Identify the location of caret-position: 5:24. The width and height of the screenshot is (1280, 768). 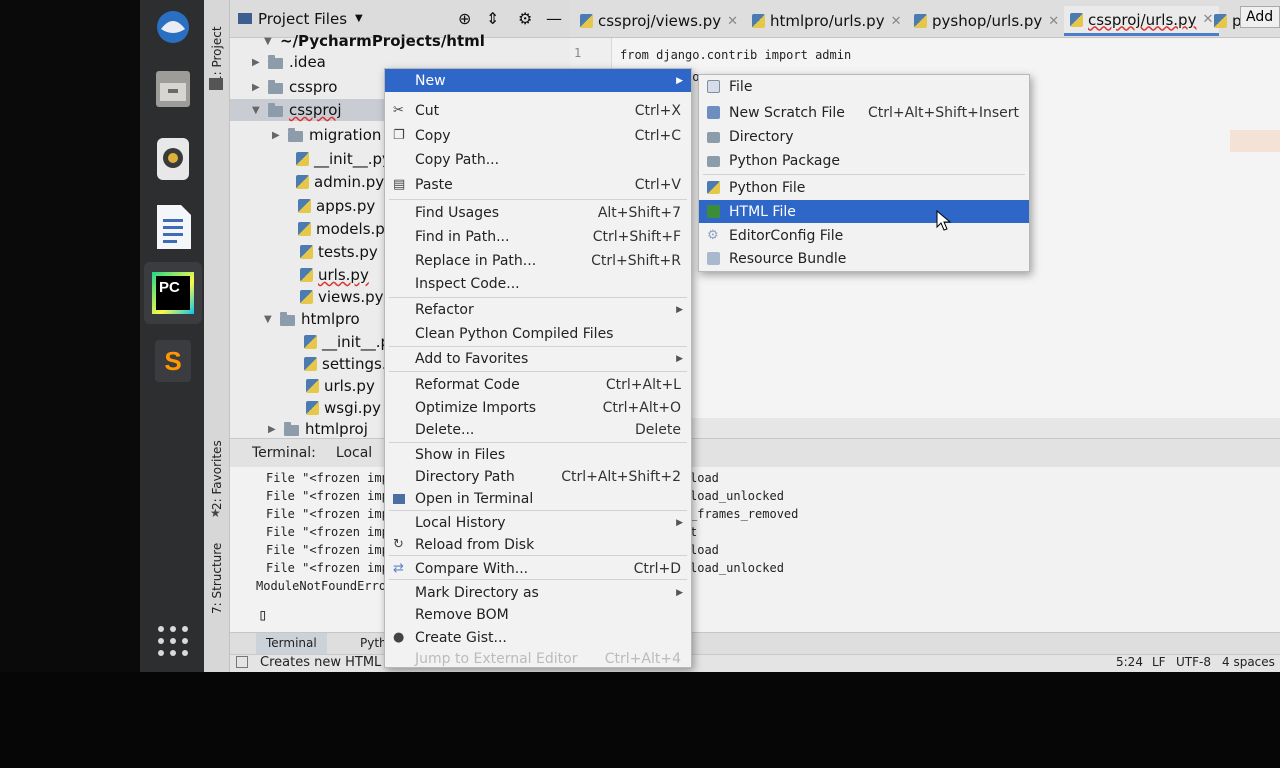
(1129, 662).